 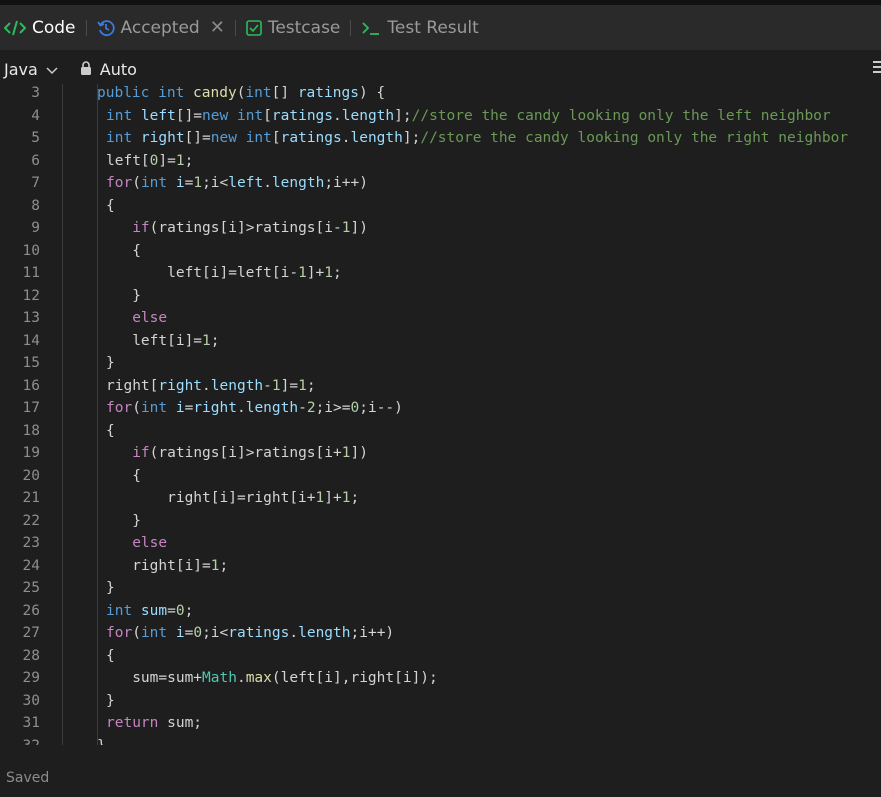 I want to click on line-number: 30, so click(x=31, y=700).